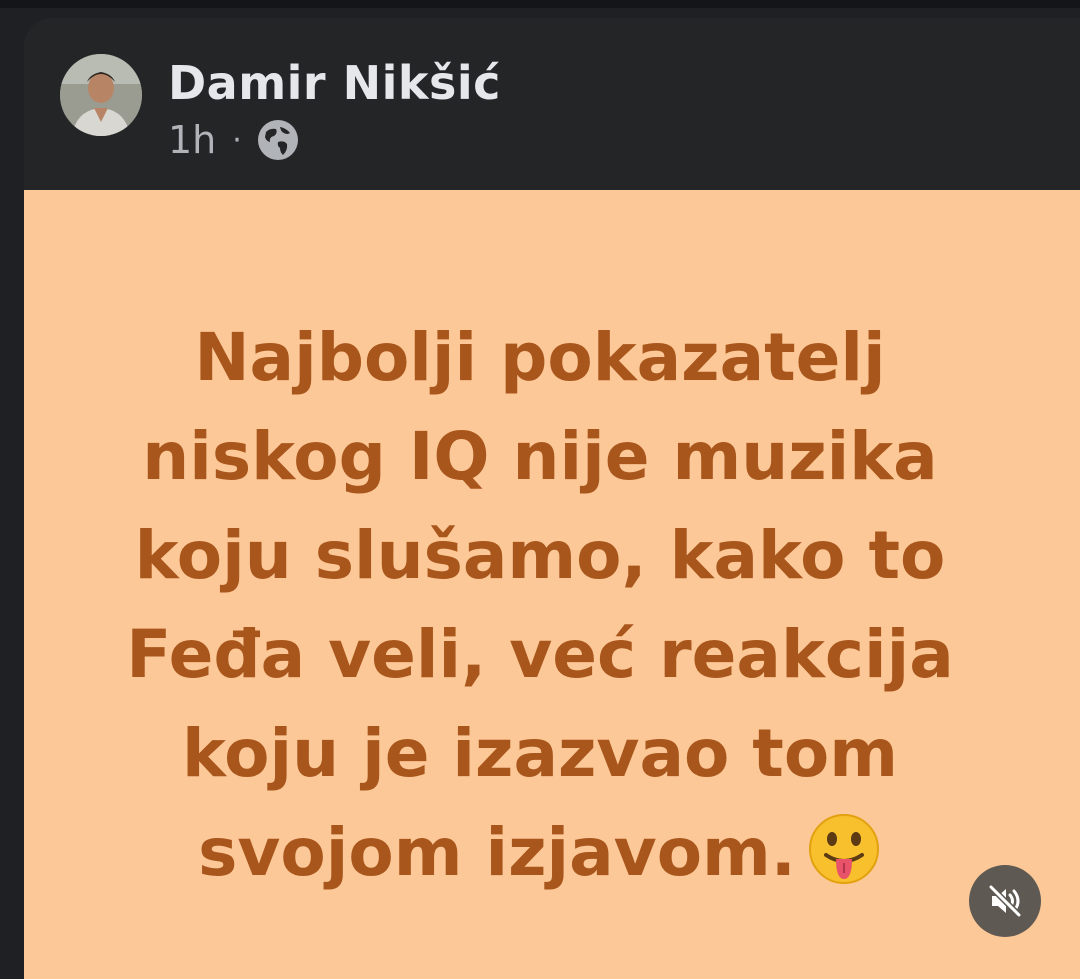  I want to click on message-line: Feđa veli, već reakcija, so click(540, 654).